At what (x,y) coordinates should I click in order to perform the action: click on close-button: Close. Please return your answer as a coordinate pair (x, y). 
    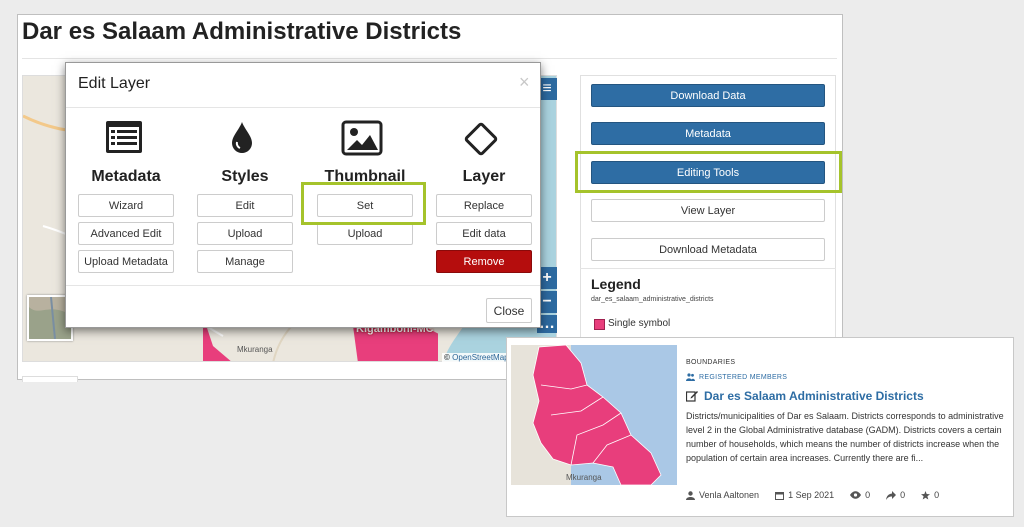
    Looking at the image, I should click on (509, 310).